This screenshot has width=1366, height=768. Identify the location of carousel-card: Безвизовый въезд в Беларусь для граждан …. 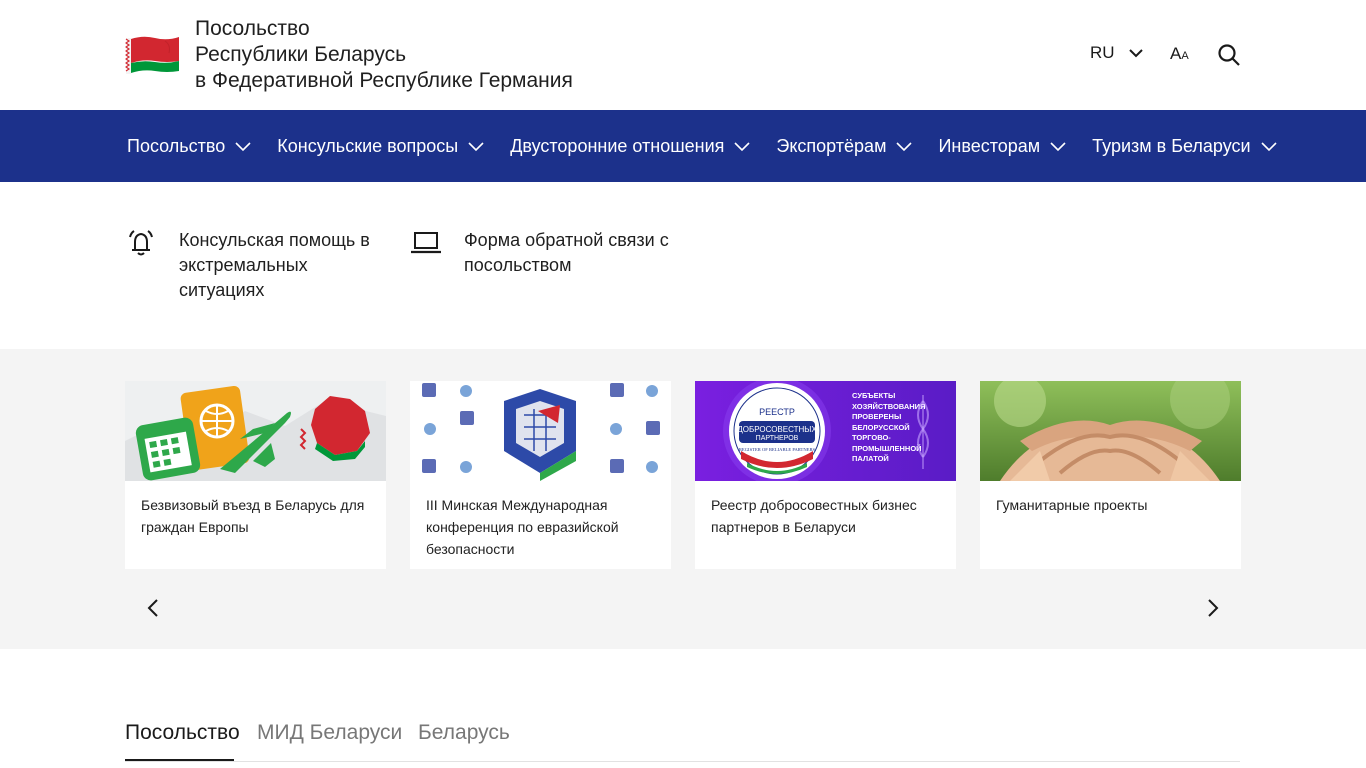
(255, 475).